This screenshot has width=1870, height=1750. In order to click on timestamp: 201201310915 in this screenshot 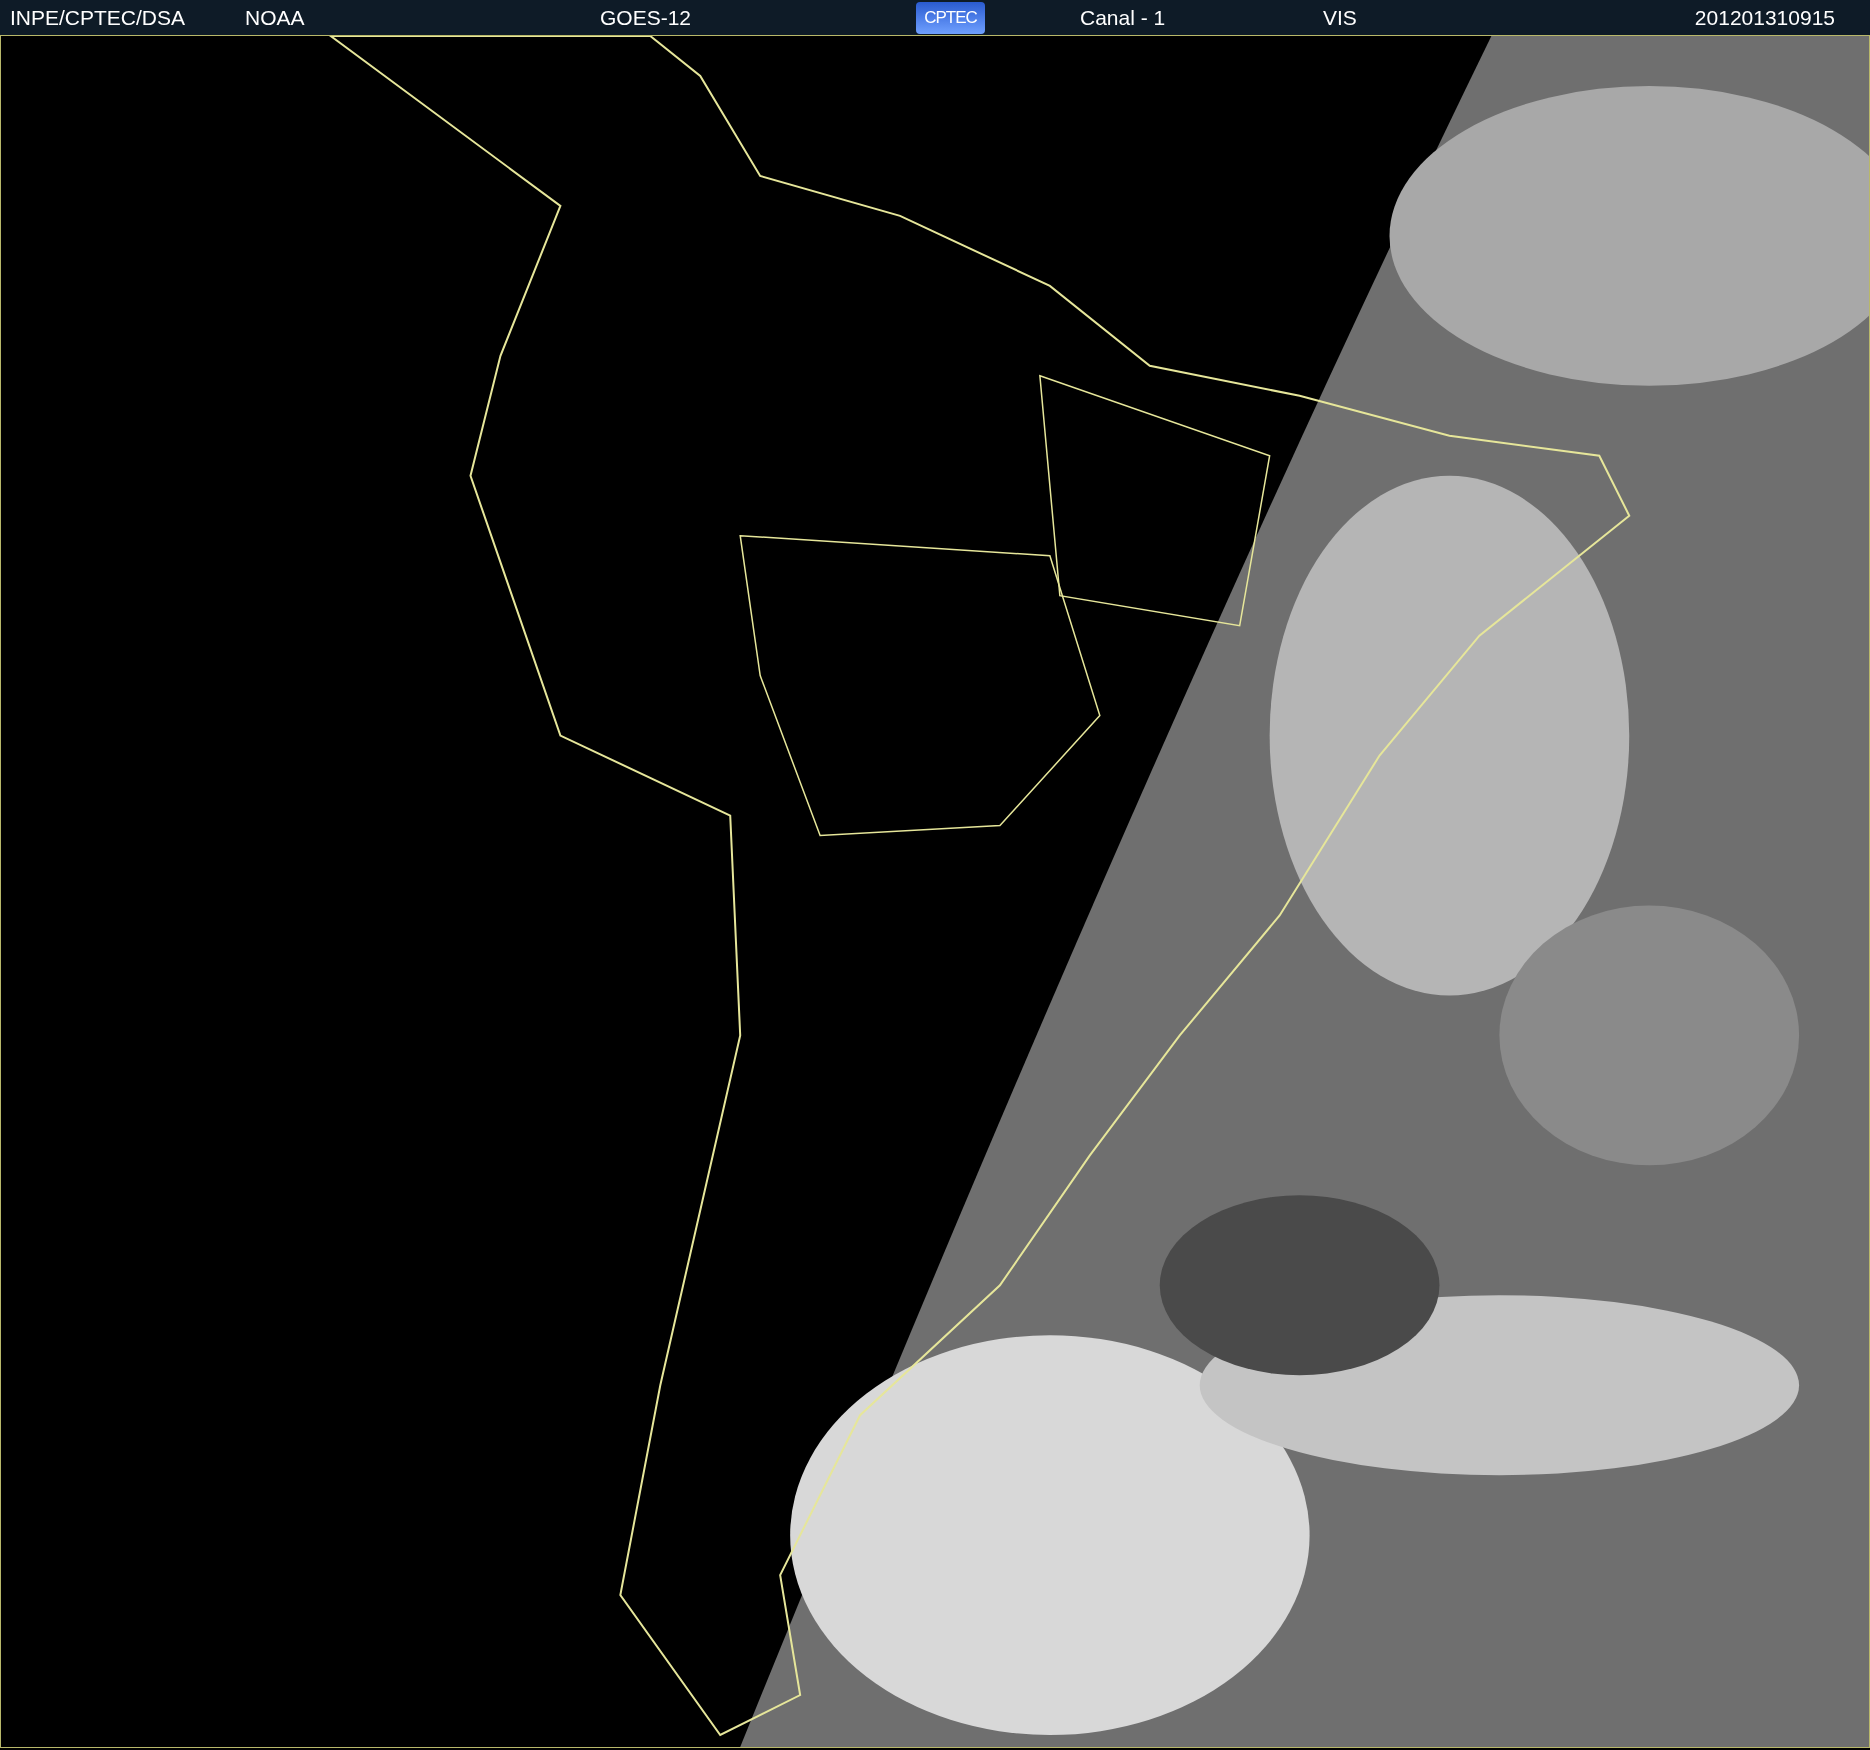, I will do `click(1764, 17)`.